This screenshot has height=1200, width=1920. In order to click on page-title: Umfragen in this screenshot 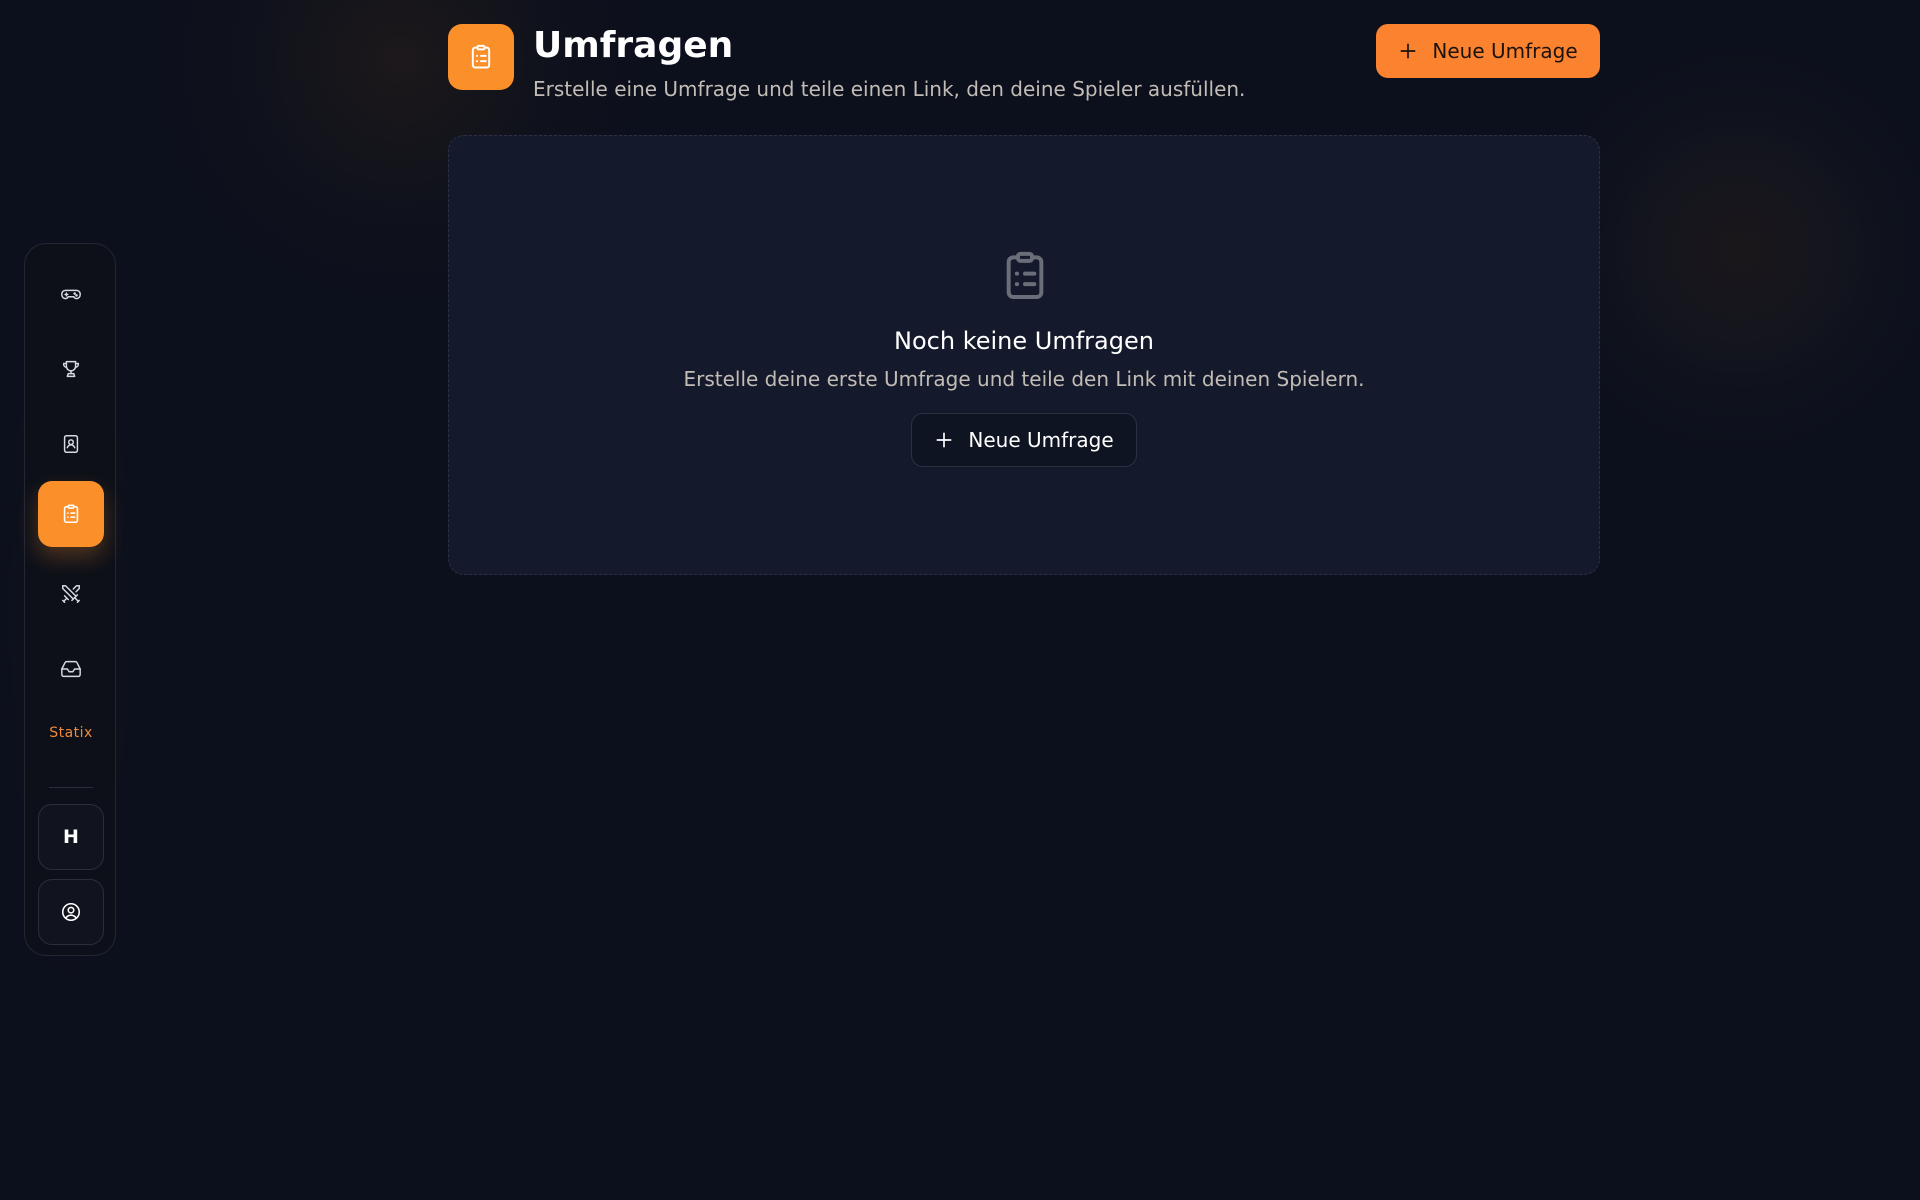, I will do `click(633, 45)`.